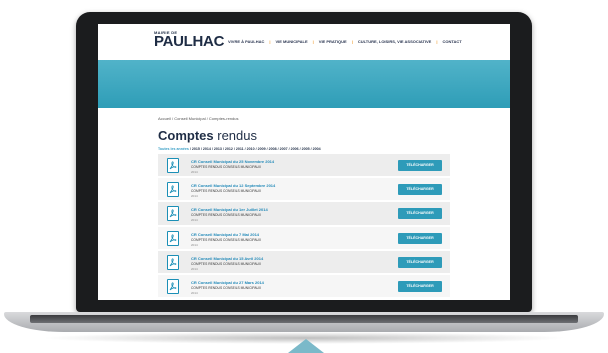  I want to click on document-title: CR Conseil Municipal du 15 Avril 2014, so click(227, 258).